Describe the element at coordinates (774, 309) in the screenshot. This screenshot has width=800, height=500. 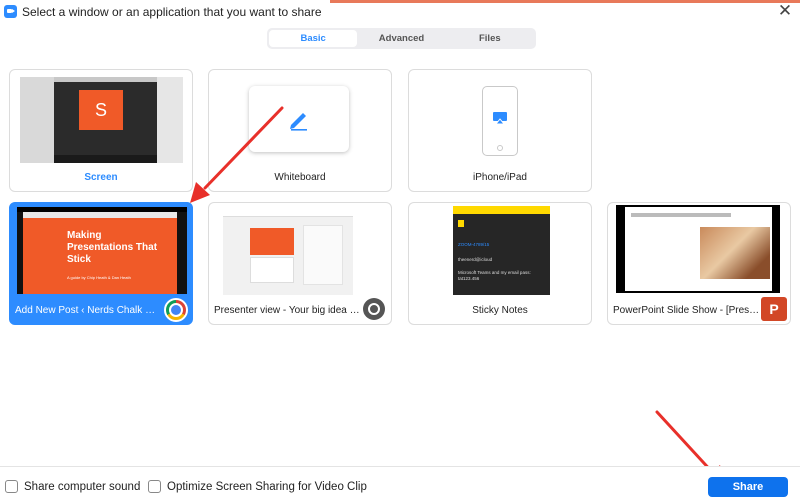
I see `powerpoint-icon: P` at that location.